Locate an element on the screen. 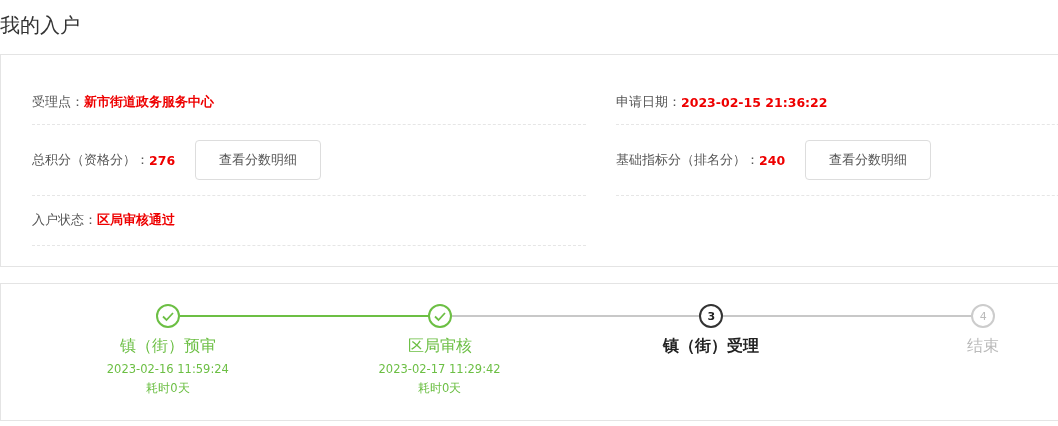 The image size is (1058, 426). field-value: 240 is located at coordinates (772, 160).